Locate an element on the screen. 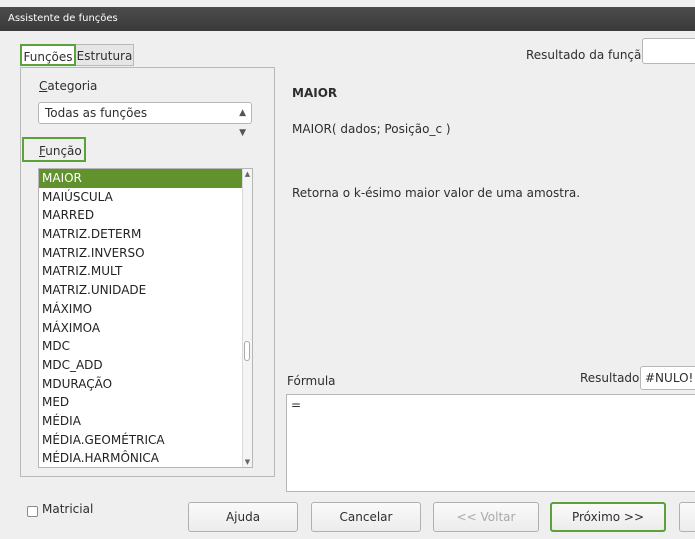 Image resolution: width=695 pixels, height=539 pixels. scroll-up-icon: ▲ is located at coordinates (247, 174).